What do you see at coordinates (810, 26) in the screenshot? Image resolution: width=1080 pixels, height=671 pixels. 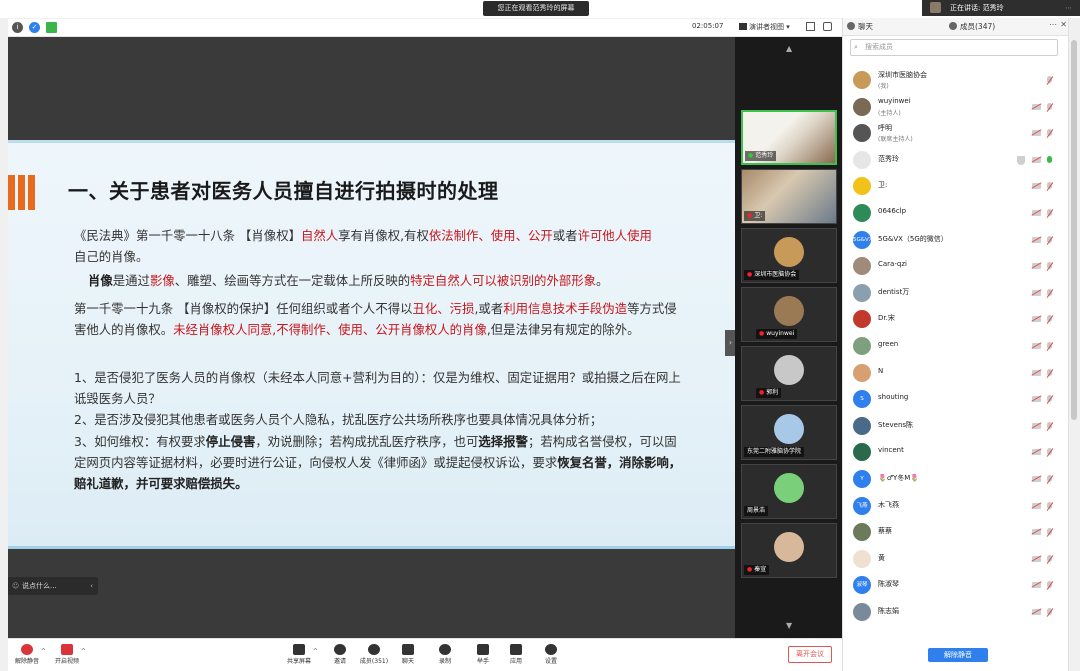 I see `fullscreen-icon` at bounding box center [810, 26].